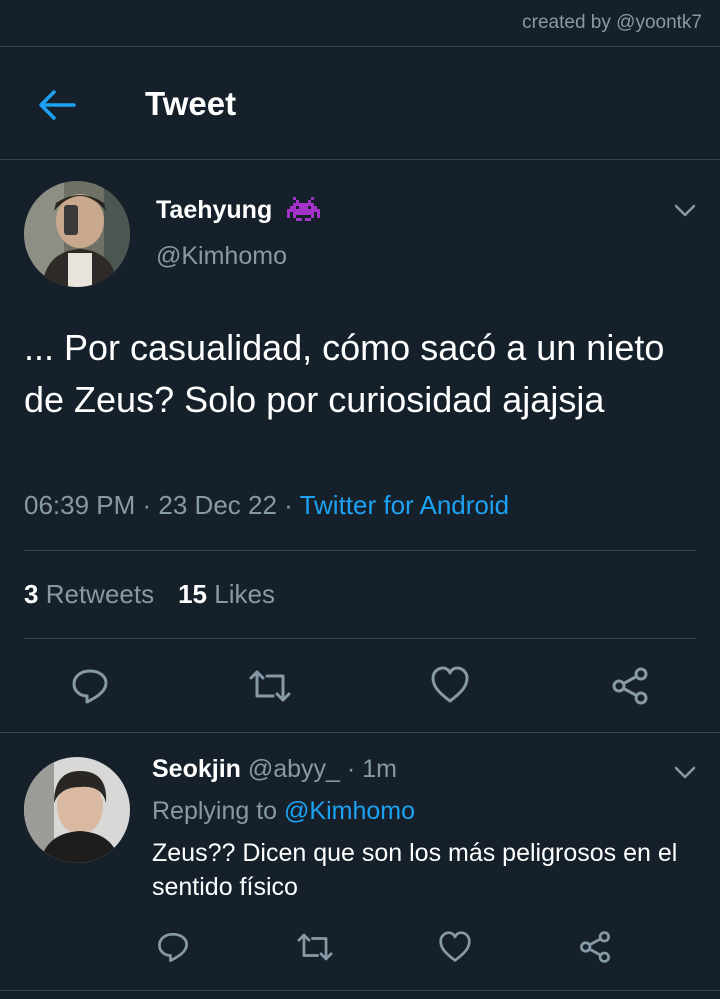  What do you see at coordinates (217, 505) in the screenshot?
I see `tweet-date: 23 Dec 22` at bounding box center [217, 505].